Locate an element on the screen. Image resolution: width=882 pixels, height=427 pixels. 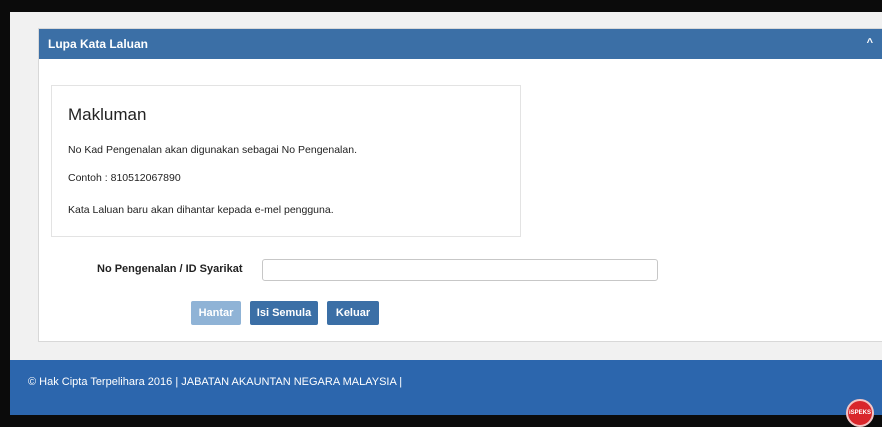
panel-title: Lupa Kata Laluan is located at coordinates (98, 44).